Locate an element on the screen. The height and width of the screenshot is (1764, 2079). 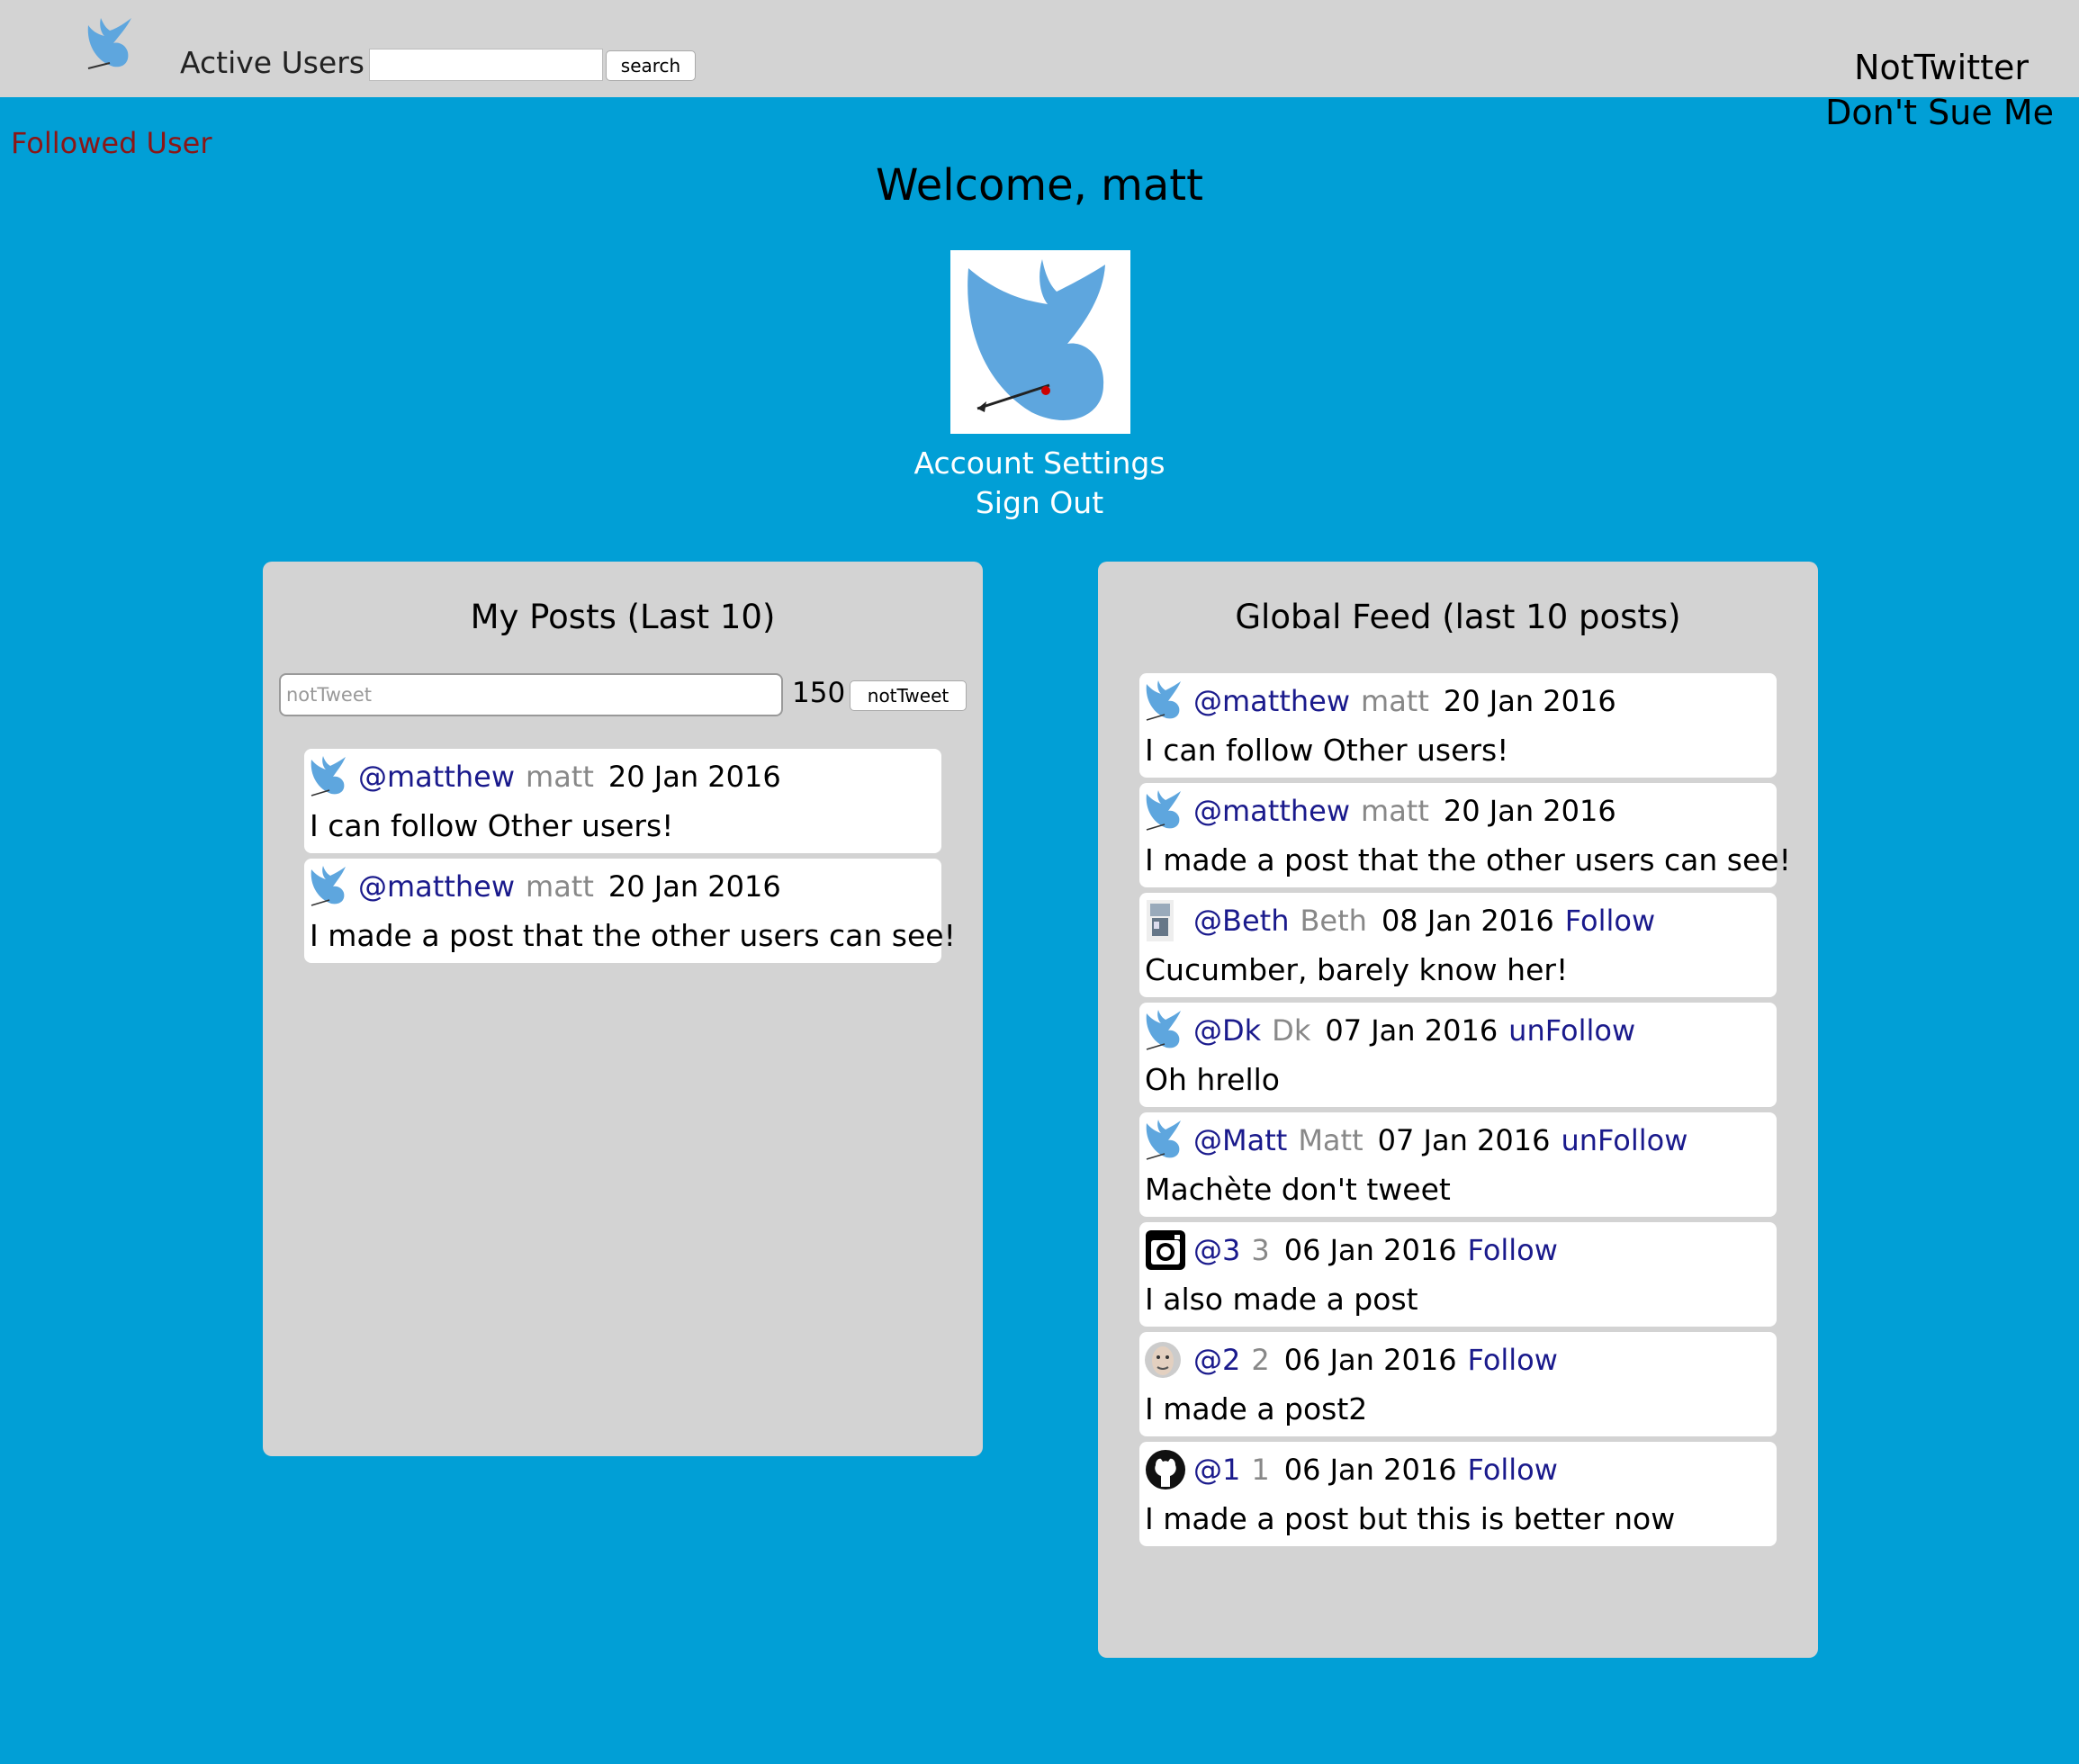
user-search-input is located at coordinates (486, 65).